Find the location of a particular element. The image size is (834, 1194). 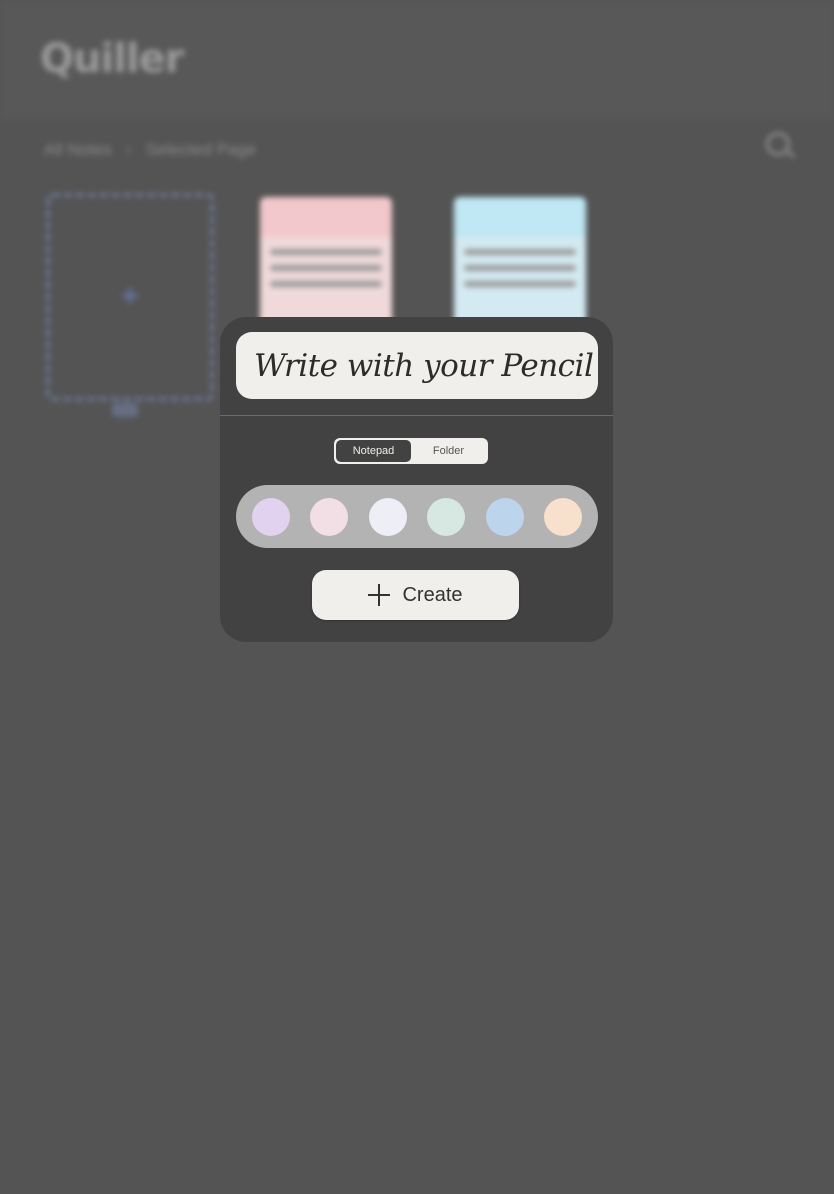

color-swatch-mint is located at coordinates (446, 516).